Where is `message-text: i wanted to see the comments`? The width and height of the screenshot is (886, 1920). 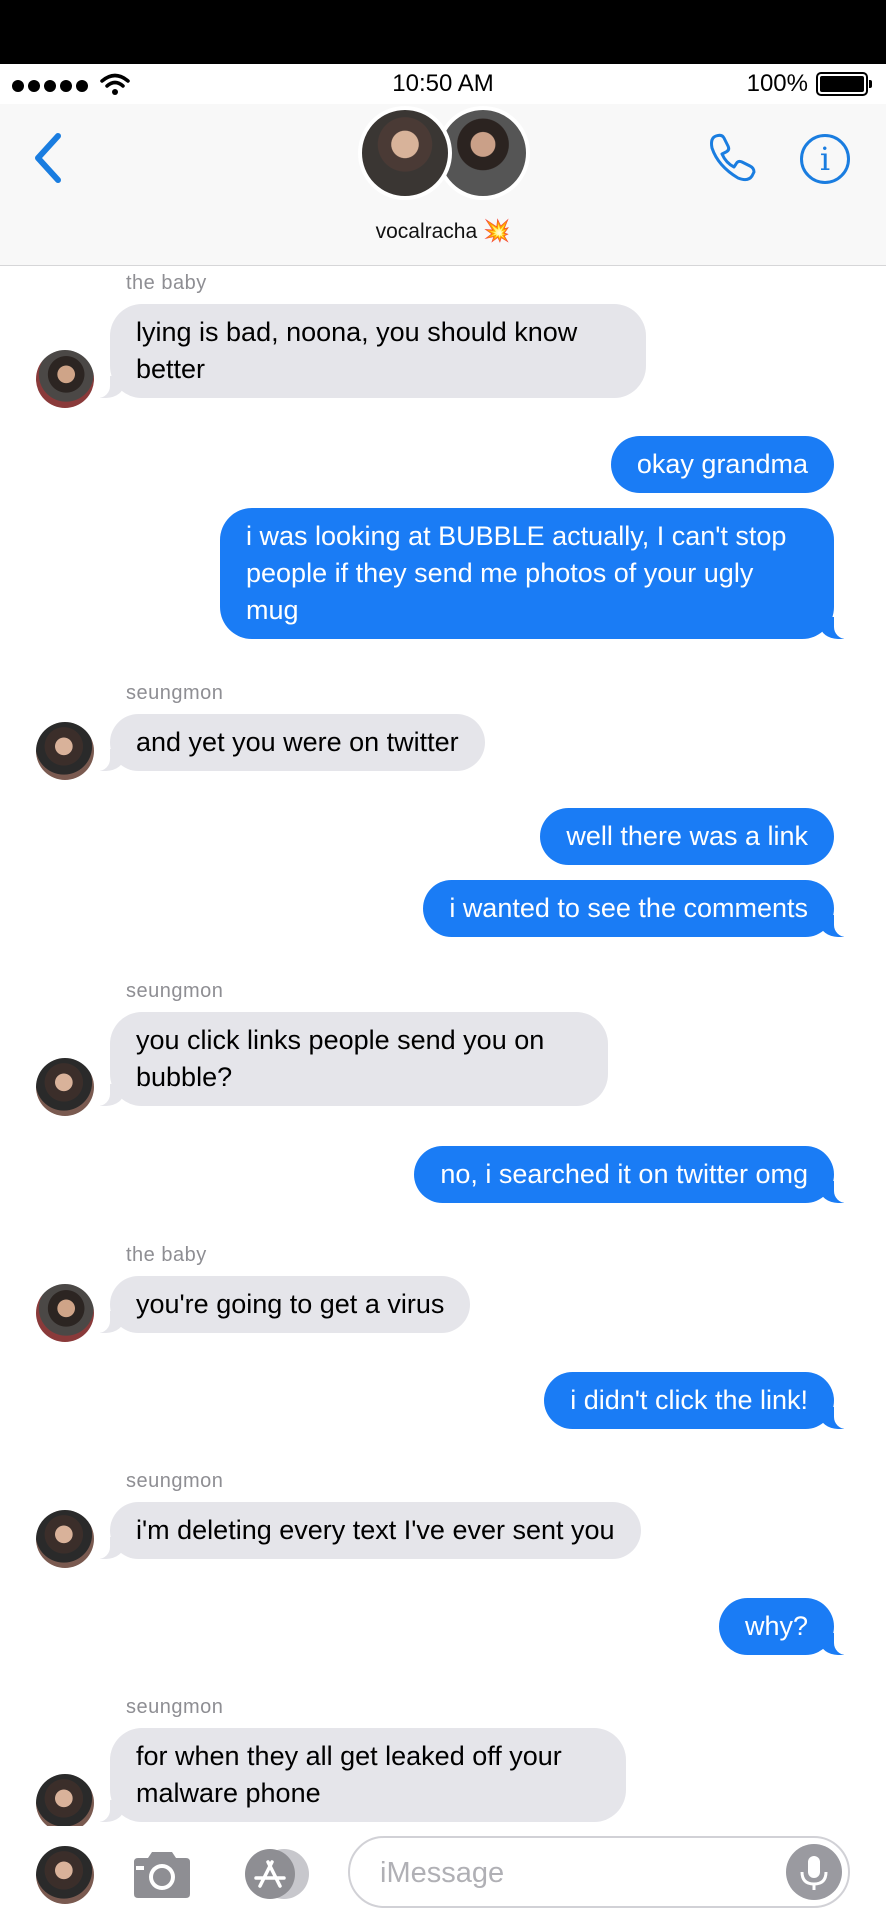 message-text: i wanted to see the comments is located at coordinates (628, 908).